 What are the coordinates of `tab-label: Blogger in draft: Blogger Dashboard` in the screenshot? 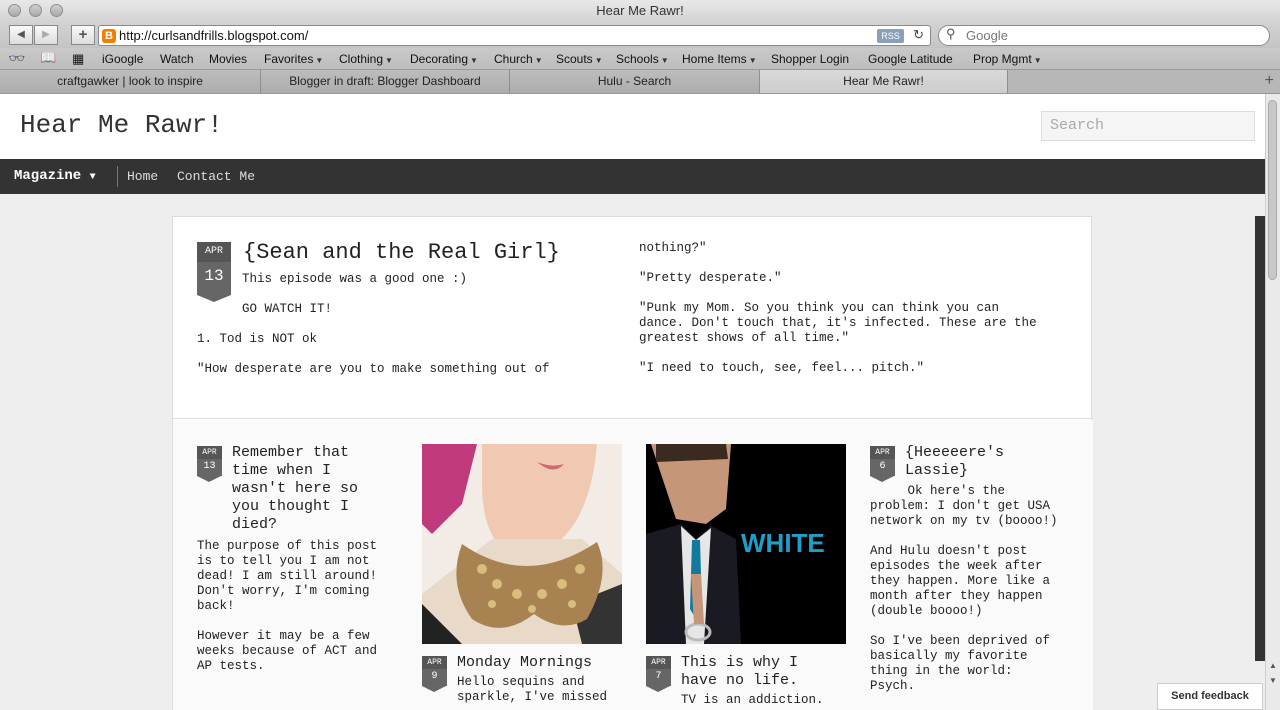 It's located at (385, 81).